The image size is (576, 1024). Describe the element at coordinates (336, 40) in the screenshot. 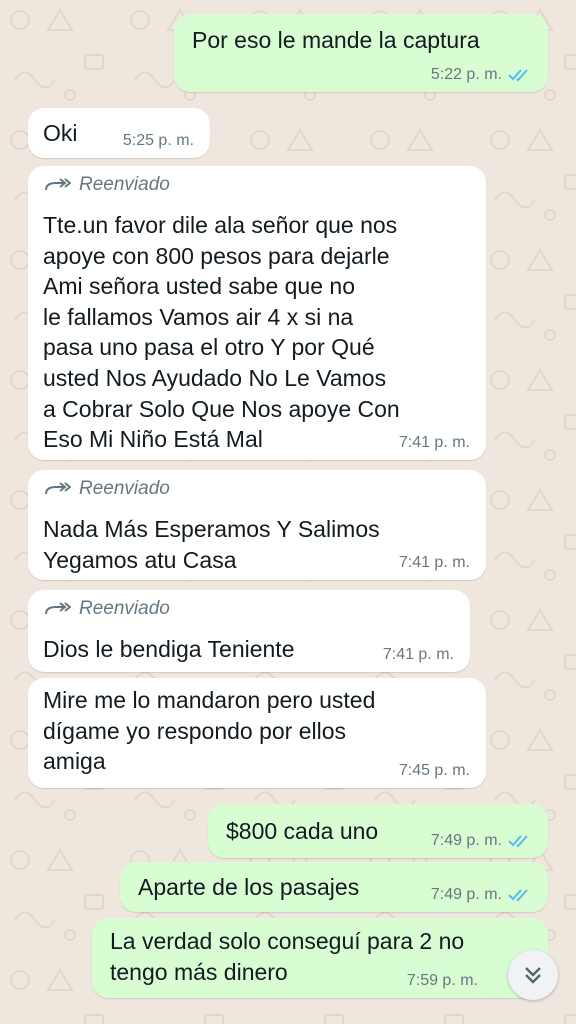

I see `message-text: Por eso le mande la captura` at that location.